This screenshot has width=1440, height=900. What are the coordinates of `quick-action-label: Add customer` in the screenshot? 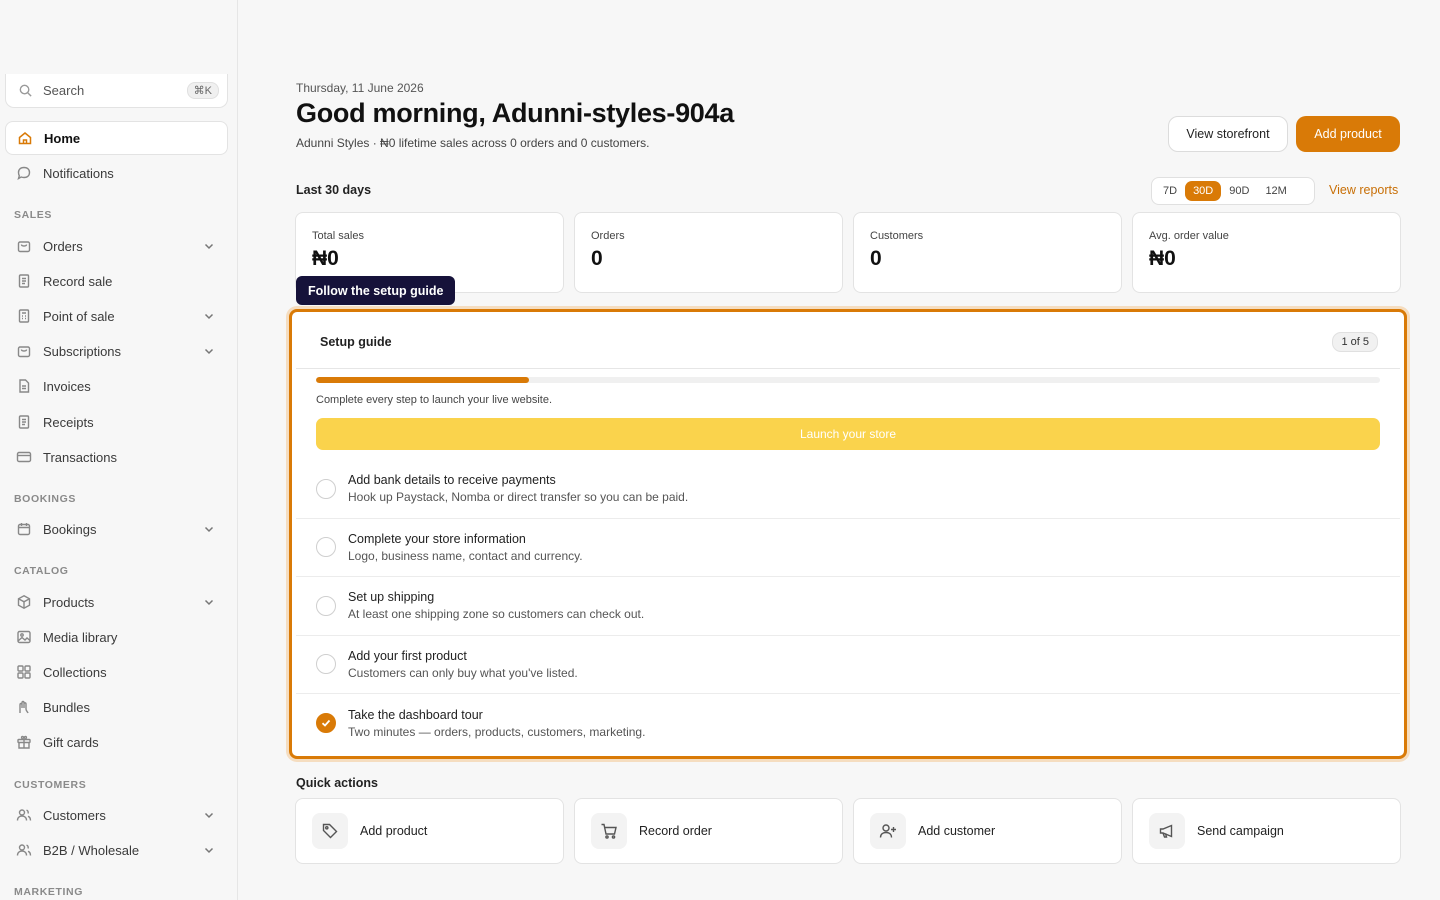 It's located at (957, 831).